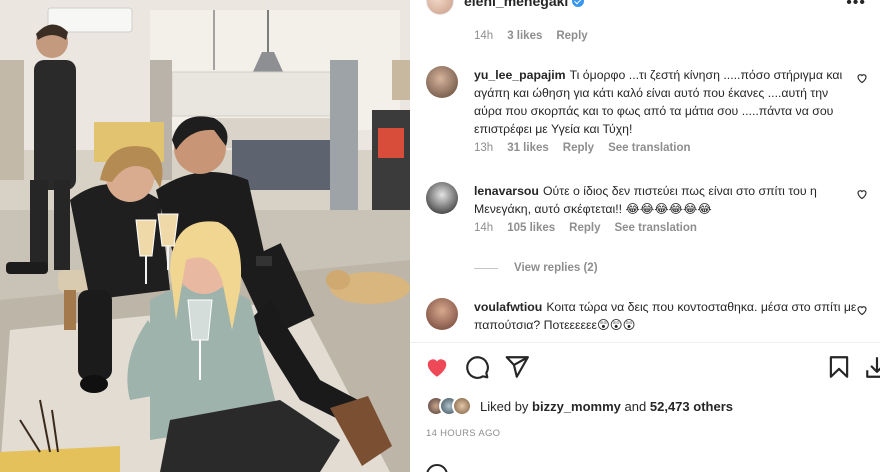  I want to click on author-avatar, so click(440, 7).